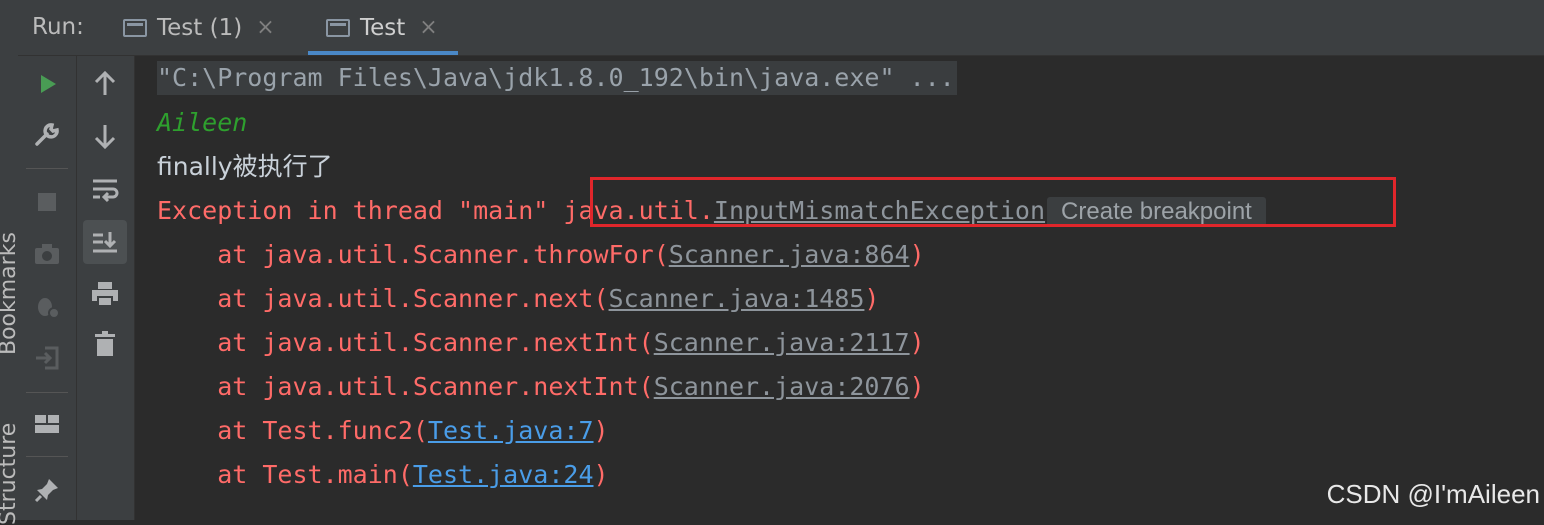 The width and height of the screenshot is (1544, 525). I want to click on run-toolbar, so click(47, 288).